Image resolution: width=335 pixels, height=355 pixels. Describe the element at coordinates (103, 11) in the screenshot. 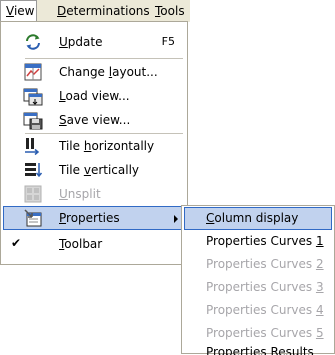

I see `menu-determinations: Determinations` at that location.